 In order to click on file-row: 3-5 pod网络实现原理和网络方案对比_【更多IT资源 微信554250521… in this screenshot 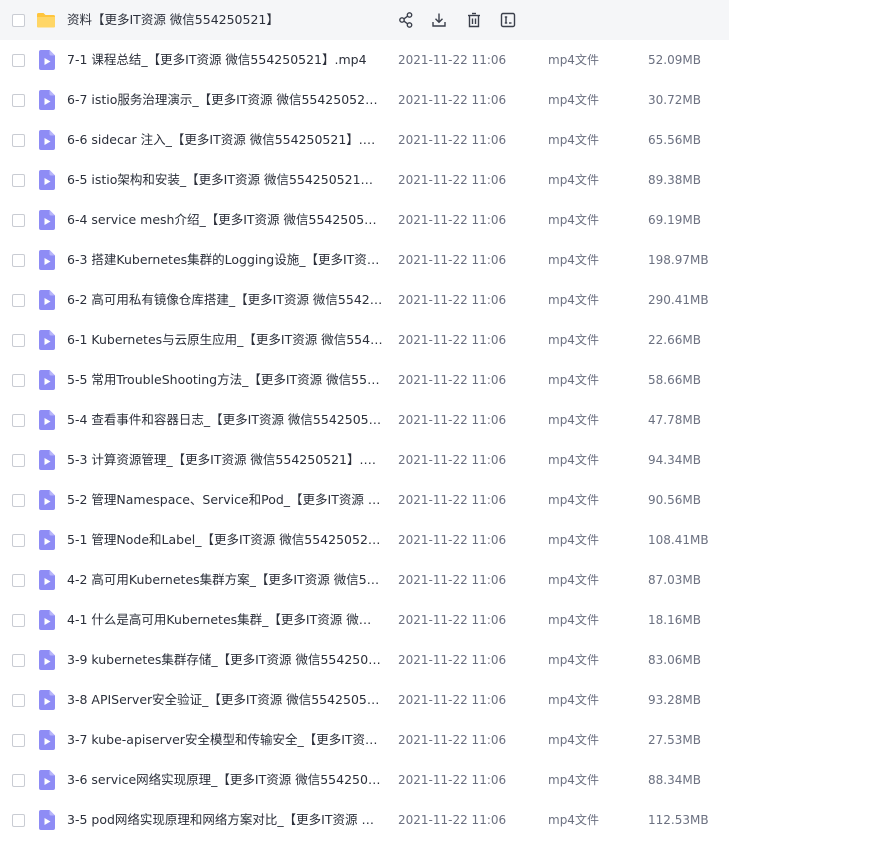, I will do `click(438, 820)`.